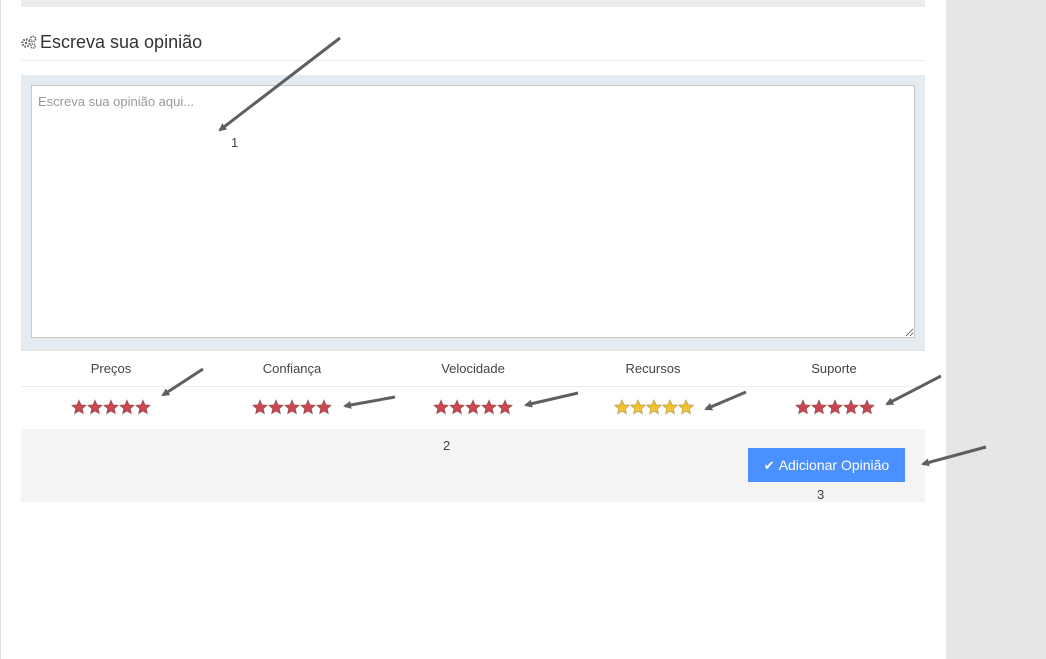 The width and height of the screenshot is (1046, 659). I want to click on rating-velocidade: Velocidade, so click(473, 390).